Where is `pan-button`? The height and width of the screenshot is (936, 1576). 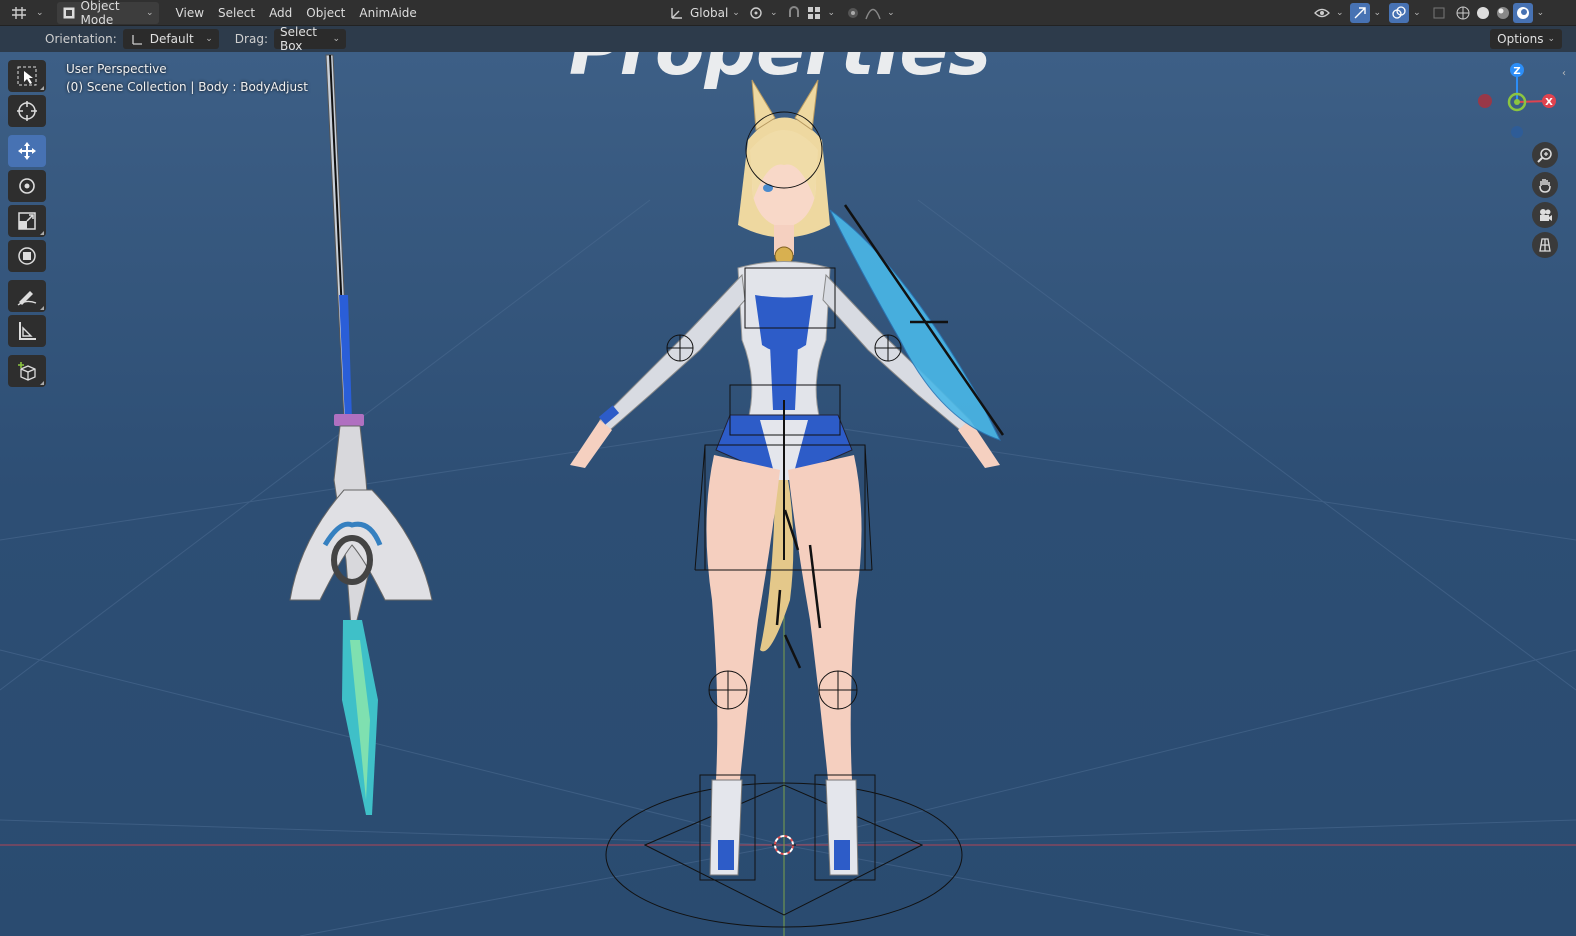 pan-button is located at coordinates (1545, 185).